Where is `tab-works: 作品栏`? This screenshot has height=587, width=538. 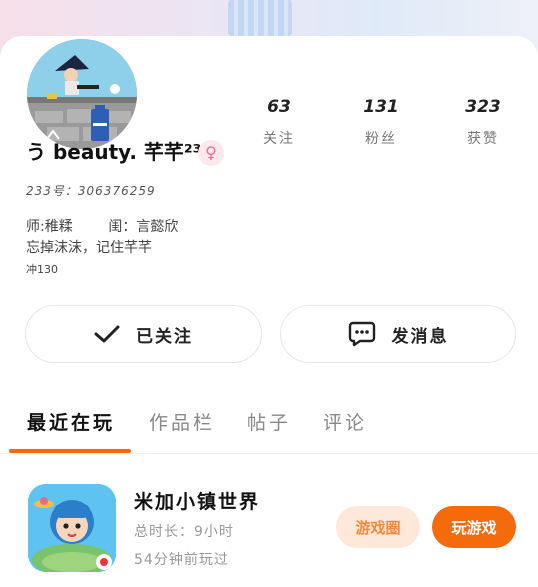
tab-works: 作品栏 is located at coordinates (182, 421).